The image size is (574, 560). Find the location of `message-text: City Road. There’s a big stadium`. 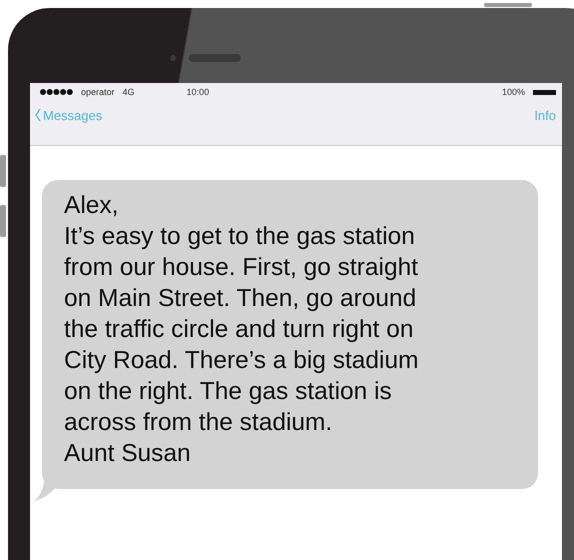

message-text: City Road. There’s a big stadium is located at coordinates (242, 361).